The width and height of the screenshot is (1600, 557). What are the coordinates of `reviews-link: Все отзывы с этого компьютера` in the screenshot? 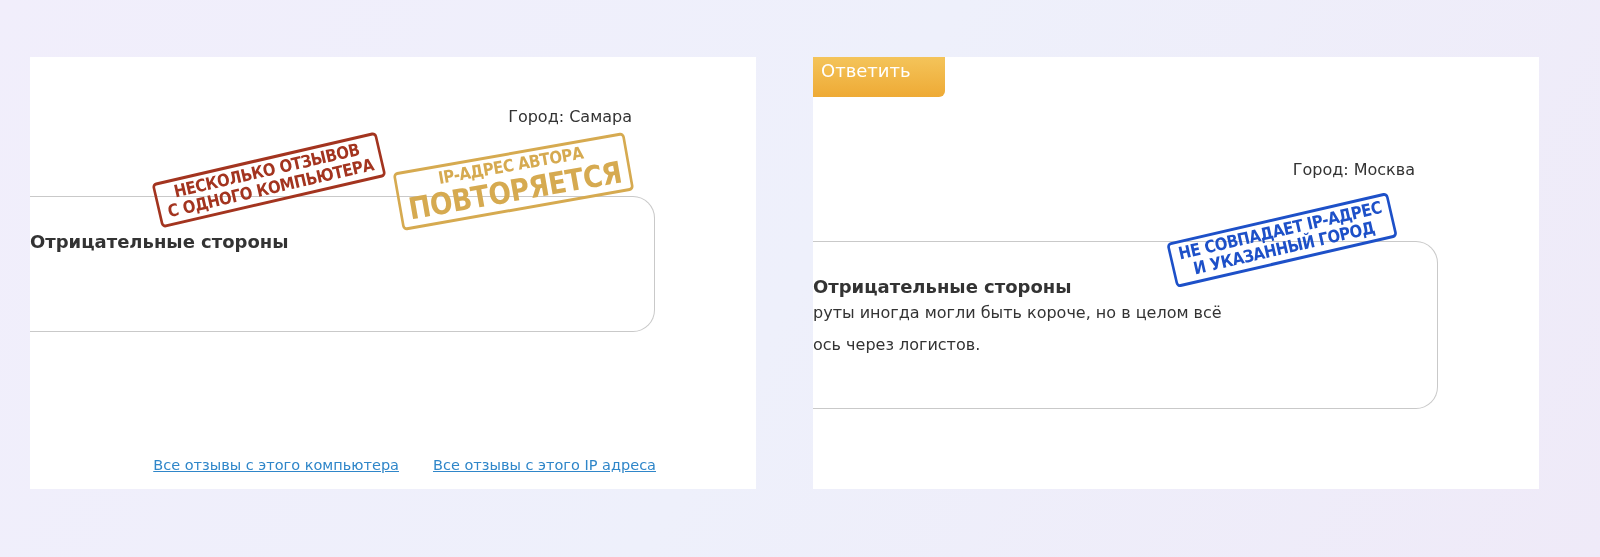 It's located at (276, 465).